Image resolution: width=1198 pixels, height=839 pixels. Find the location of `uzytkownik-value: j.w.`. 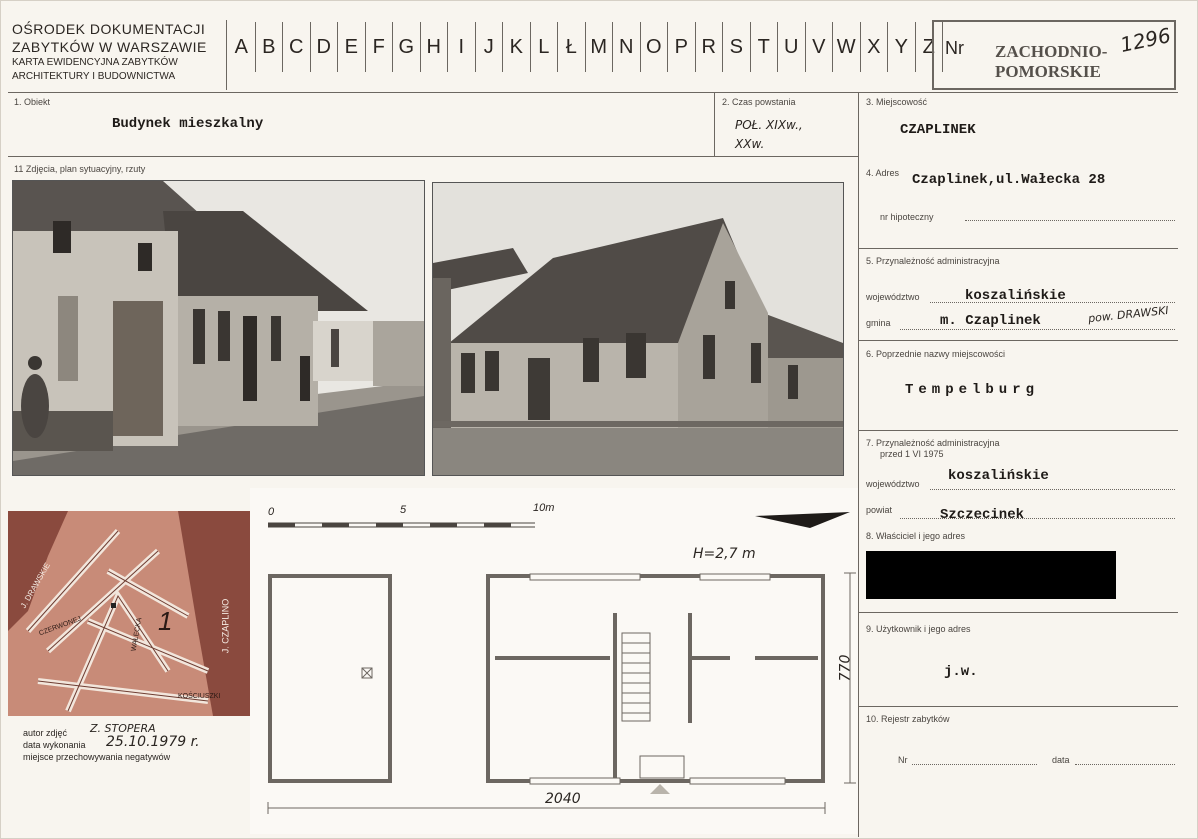

uzytkownik-value: j.w. is located at coordinates (961, 672).